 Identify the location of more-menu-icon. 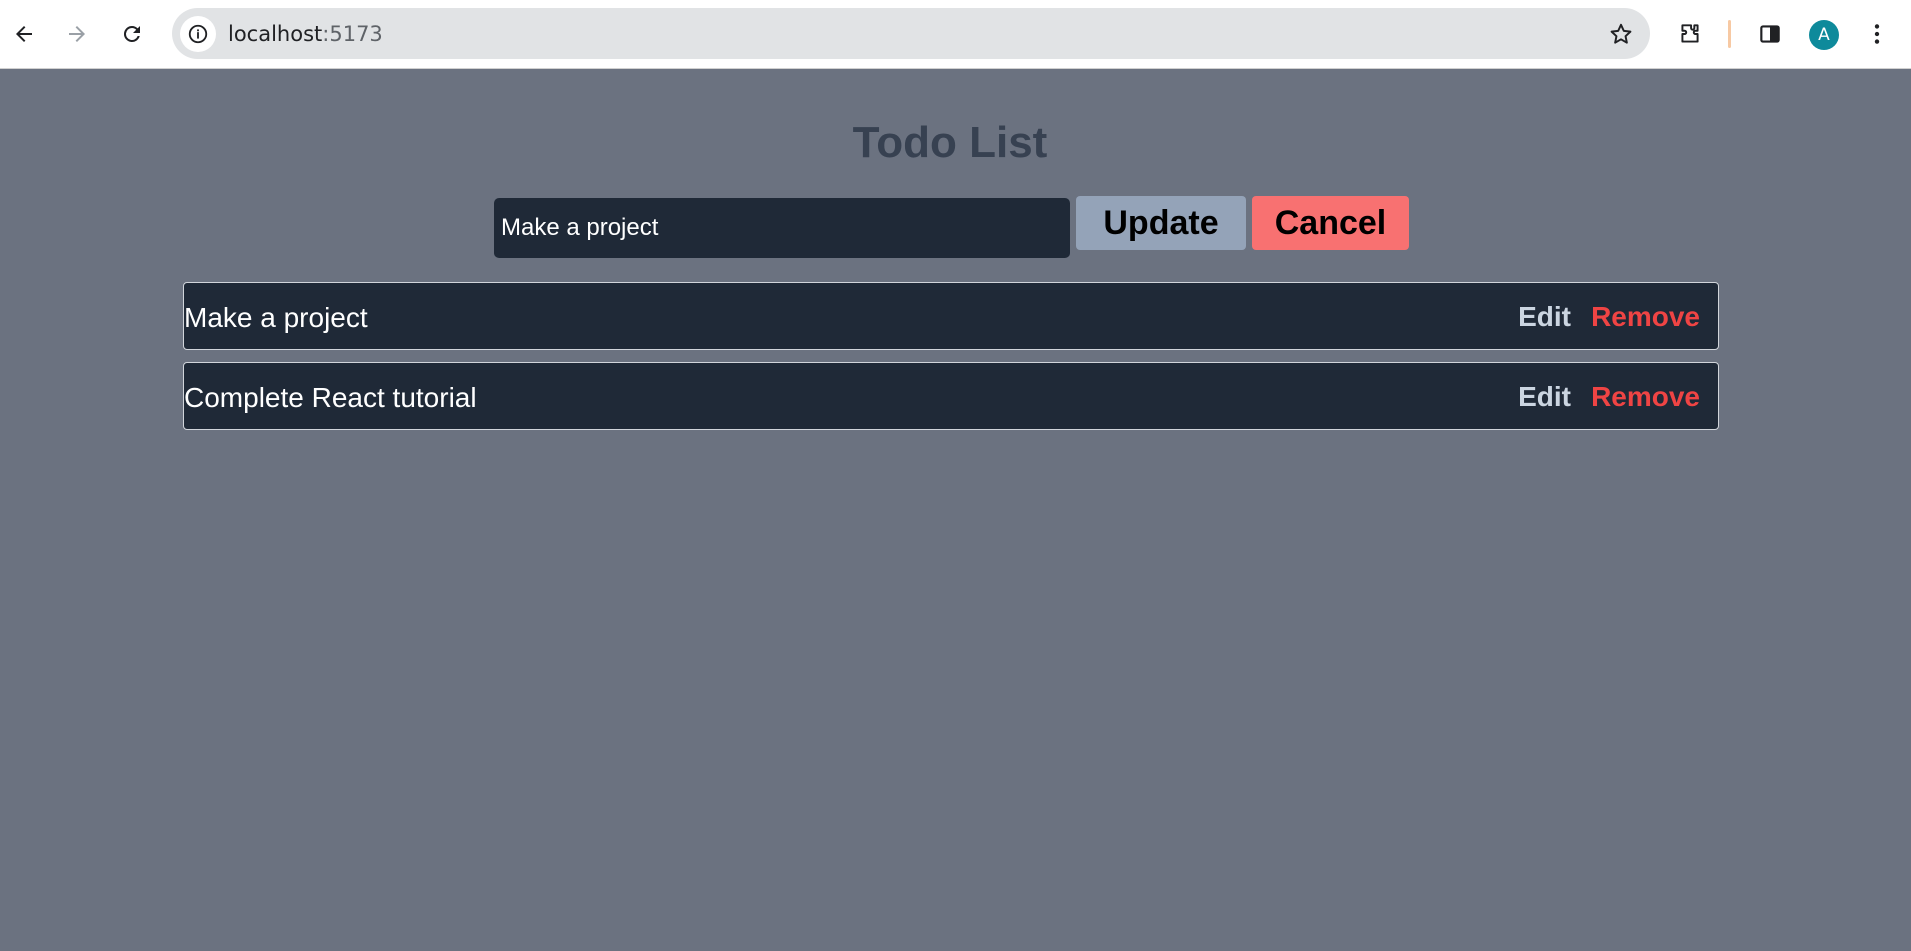
(1877, 34).